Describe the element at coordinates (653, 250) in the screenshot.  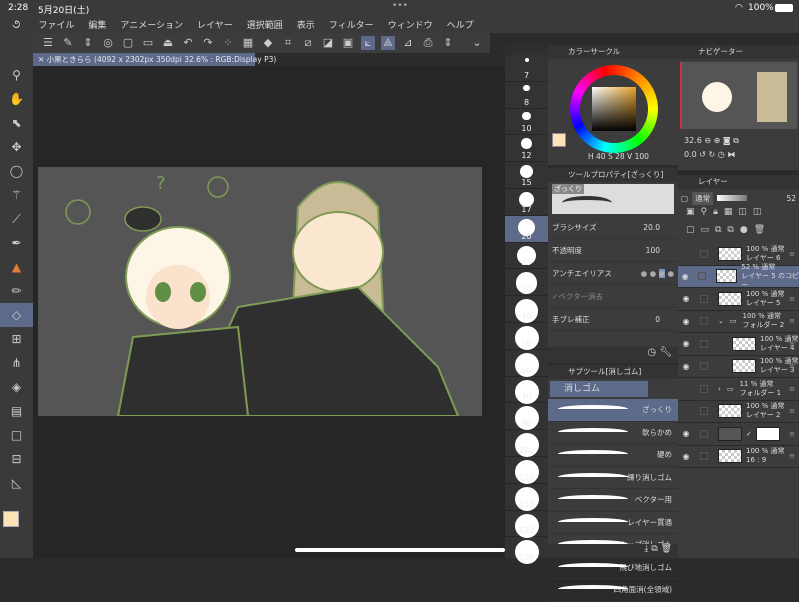
I see `opacity-value: 100` at that location.